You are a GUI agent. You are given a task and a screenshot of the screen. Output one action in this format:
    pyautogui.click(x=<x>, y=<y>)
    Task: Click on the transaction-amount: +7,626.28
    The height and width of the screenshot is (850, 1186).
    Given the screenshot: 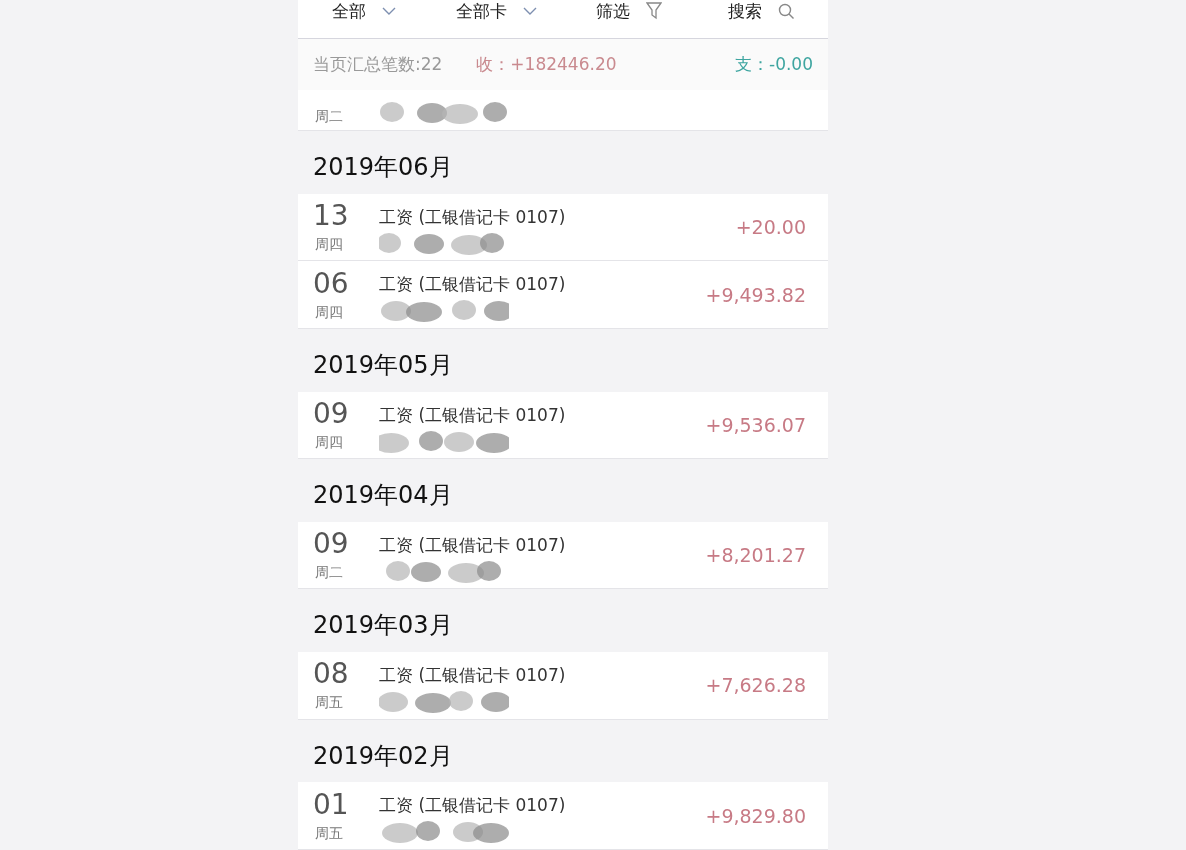 What is the action you would take?
    pyautogui.click(x=755, y=685)
    